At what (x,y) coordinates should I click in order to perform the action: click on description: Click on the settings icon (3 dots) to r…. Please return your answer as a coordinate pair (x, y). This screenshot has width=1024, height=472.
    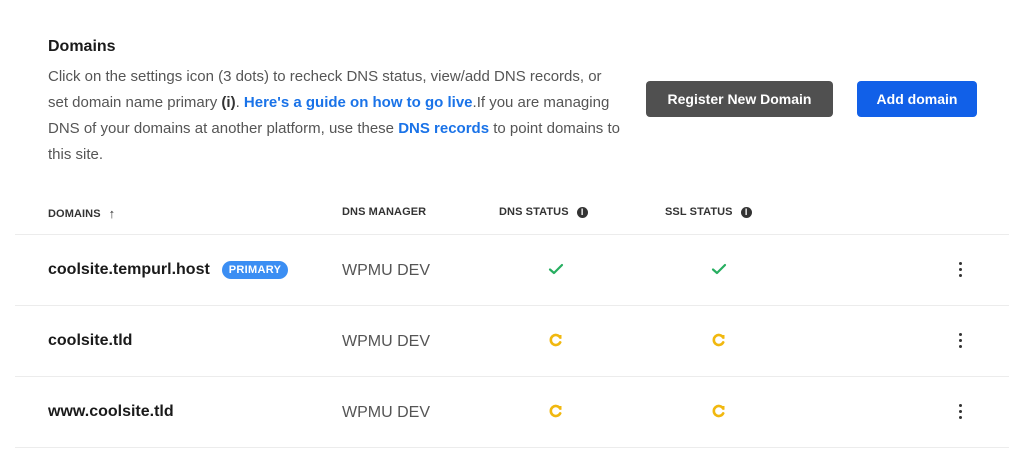
    Looking at the image, I should click on (335, 116).